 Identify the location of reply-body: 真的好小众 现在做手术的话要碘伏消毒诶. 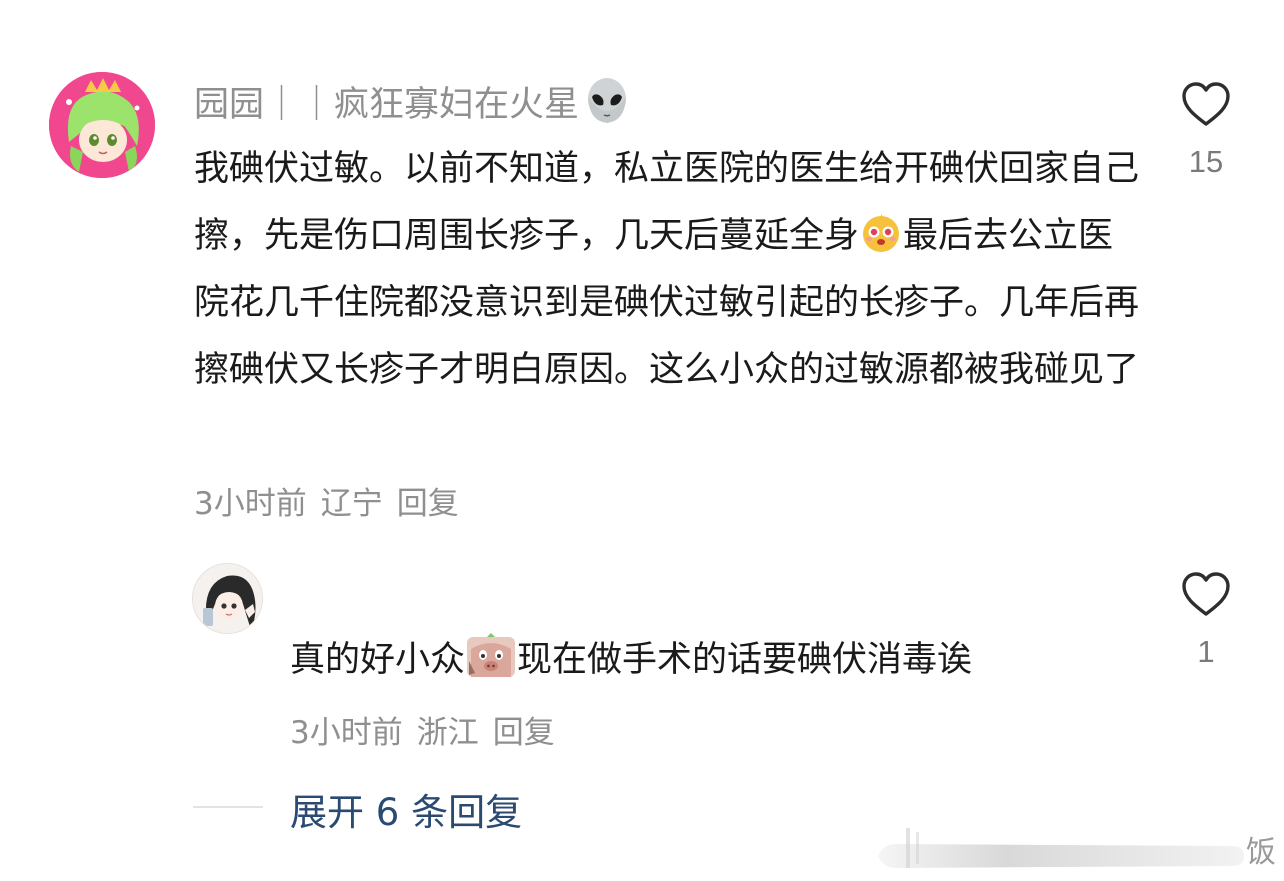
(631, 660).